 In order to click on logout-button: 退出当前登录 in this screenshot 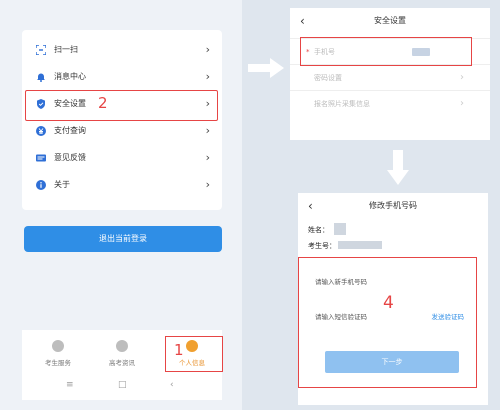, I will do `click(123, 239)`.